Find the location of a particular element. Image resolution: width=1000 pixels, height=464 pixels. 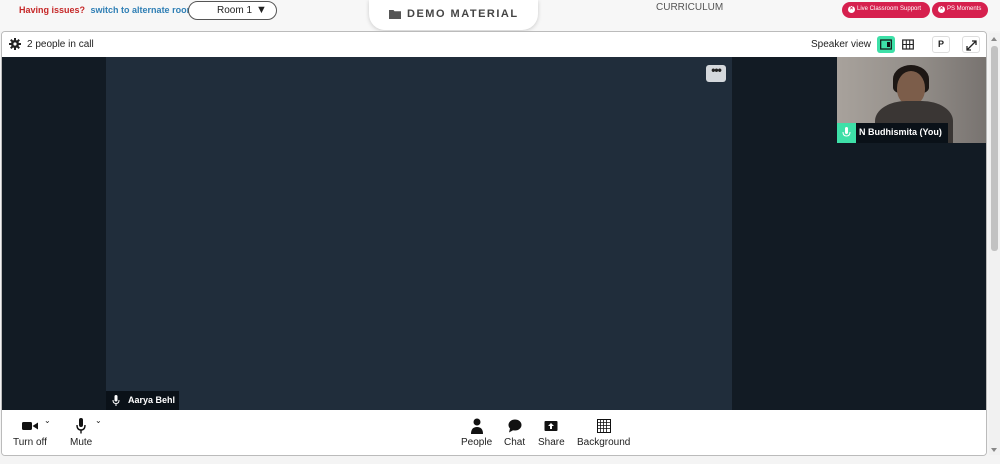

camera-toggle-label: Turn off is located at coordinates (30, 442).